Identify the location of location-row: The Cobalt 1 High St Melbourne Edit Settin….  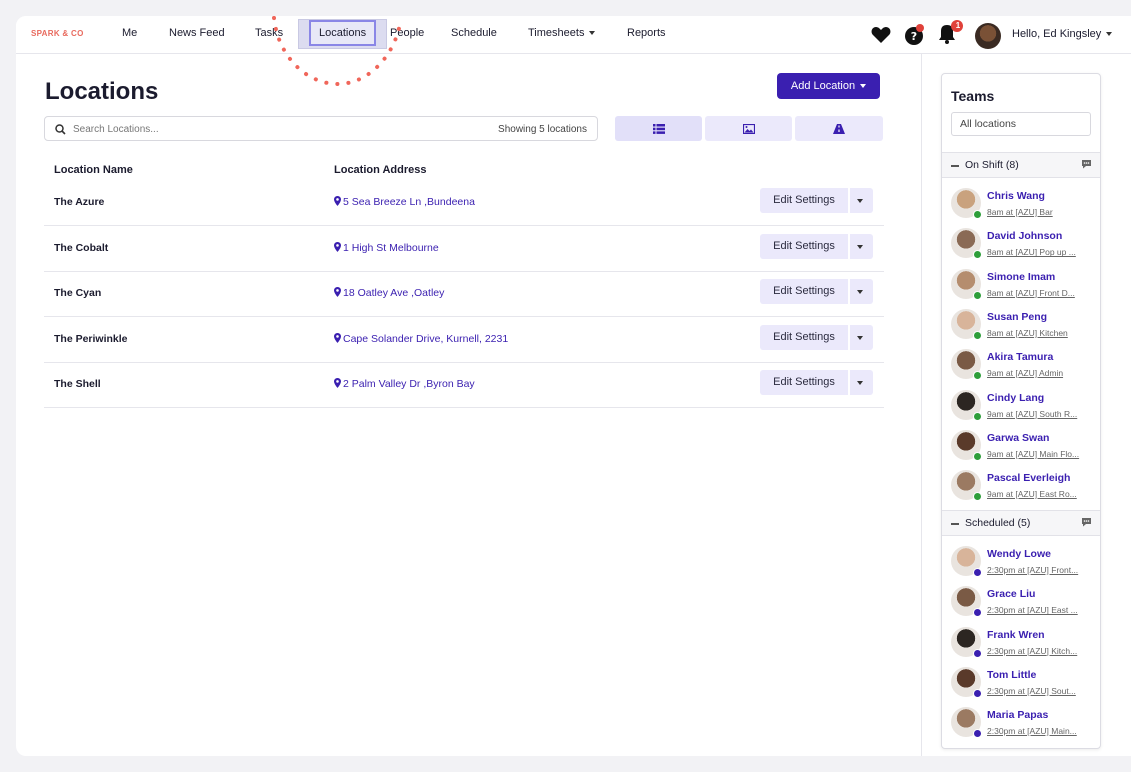
(464, 249).